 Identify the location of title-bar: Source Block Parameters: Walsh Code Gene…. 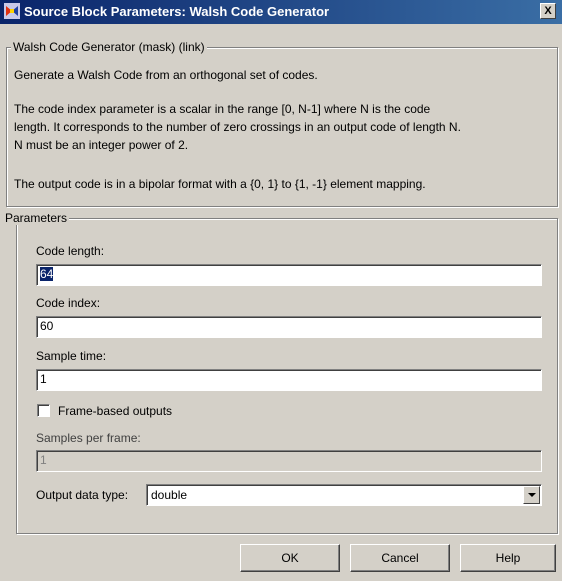
(281, 12).